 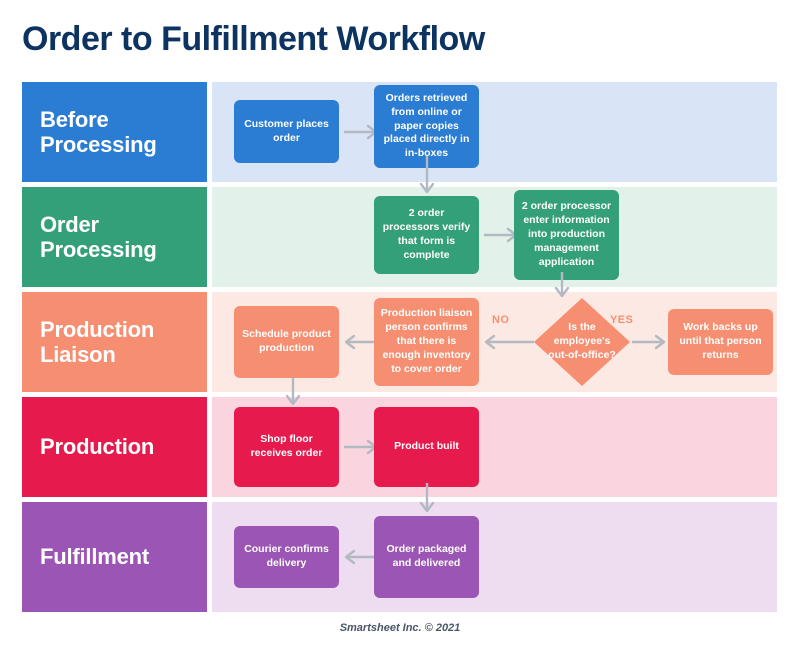 I want to click on node-order-packaged-delivered: Order packaged and delivered, so click(x=426, y=557).